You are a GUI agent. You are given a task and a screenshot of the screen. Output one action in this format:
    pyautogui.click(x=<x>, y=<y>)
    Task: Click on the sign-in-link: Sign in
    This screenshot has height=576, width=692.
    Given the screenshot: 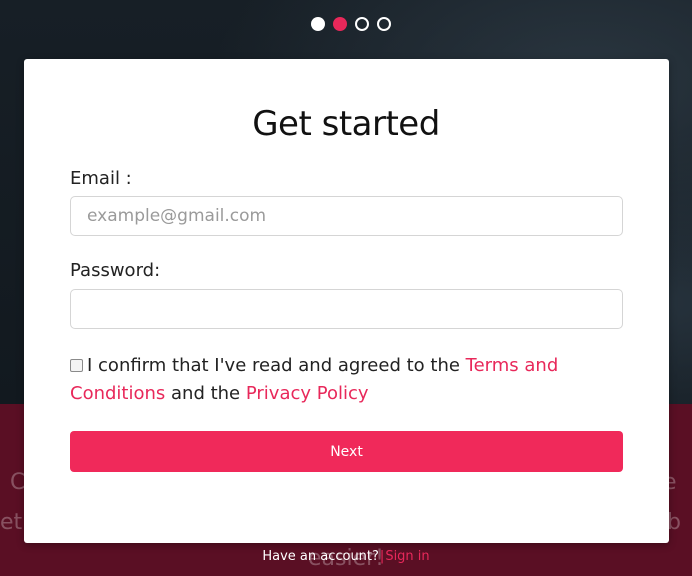 What is the action you would take?
    pyautogui.click(x=407, y=556)
    